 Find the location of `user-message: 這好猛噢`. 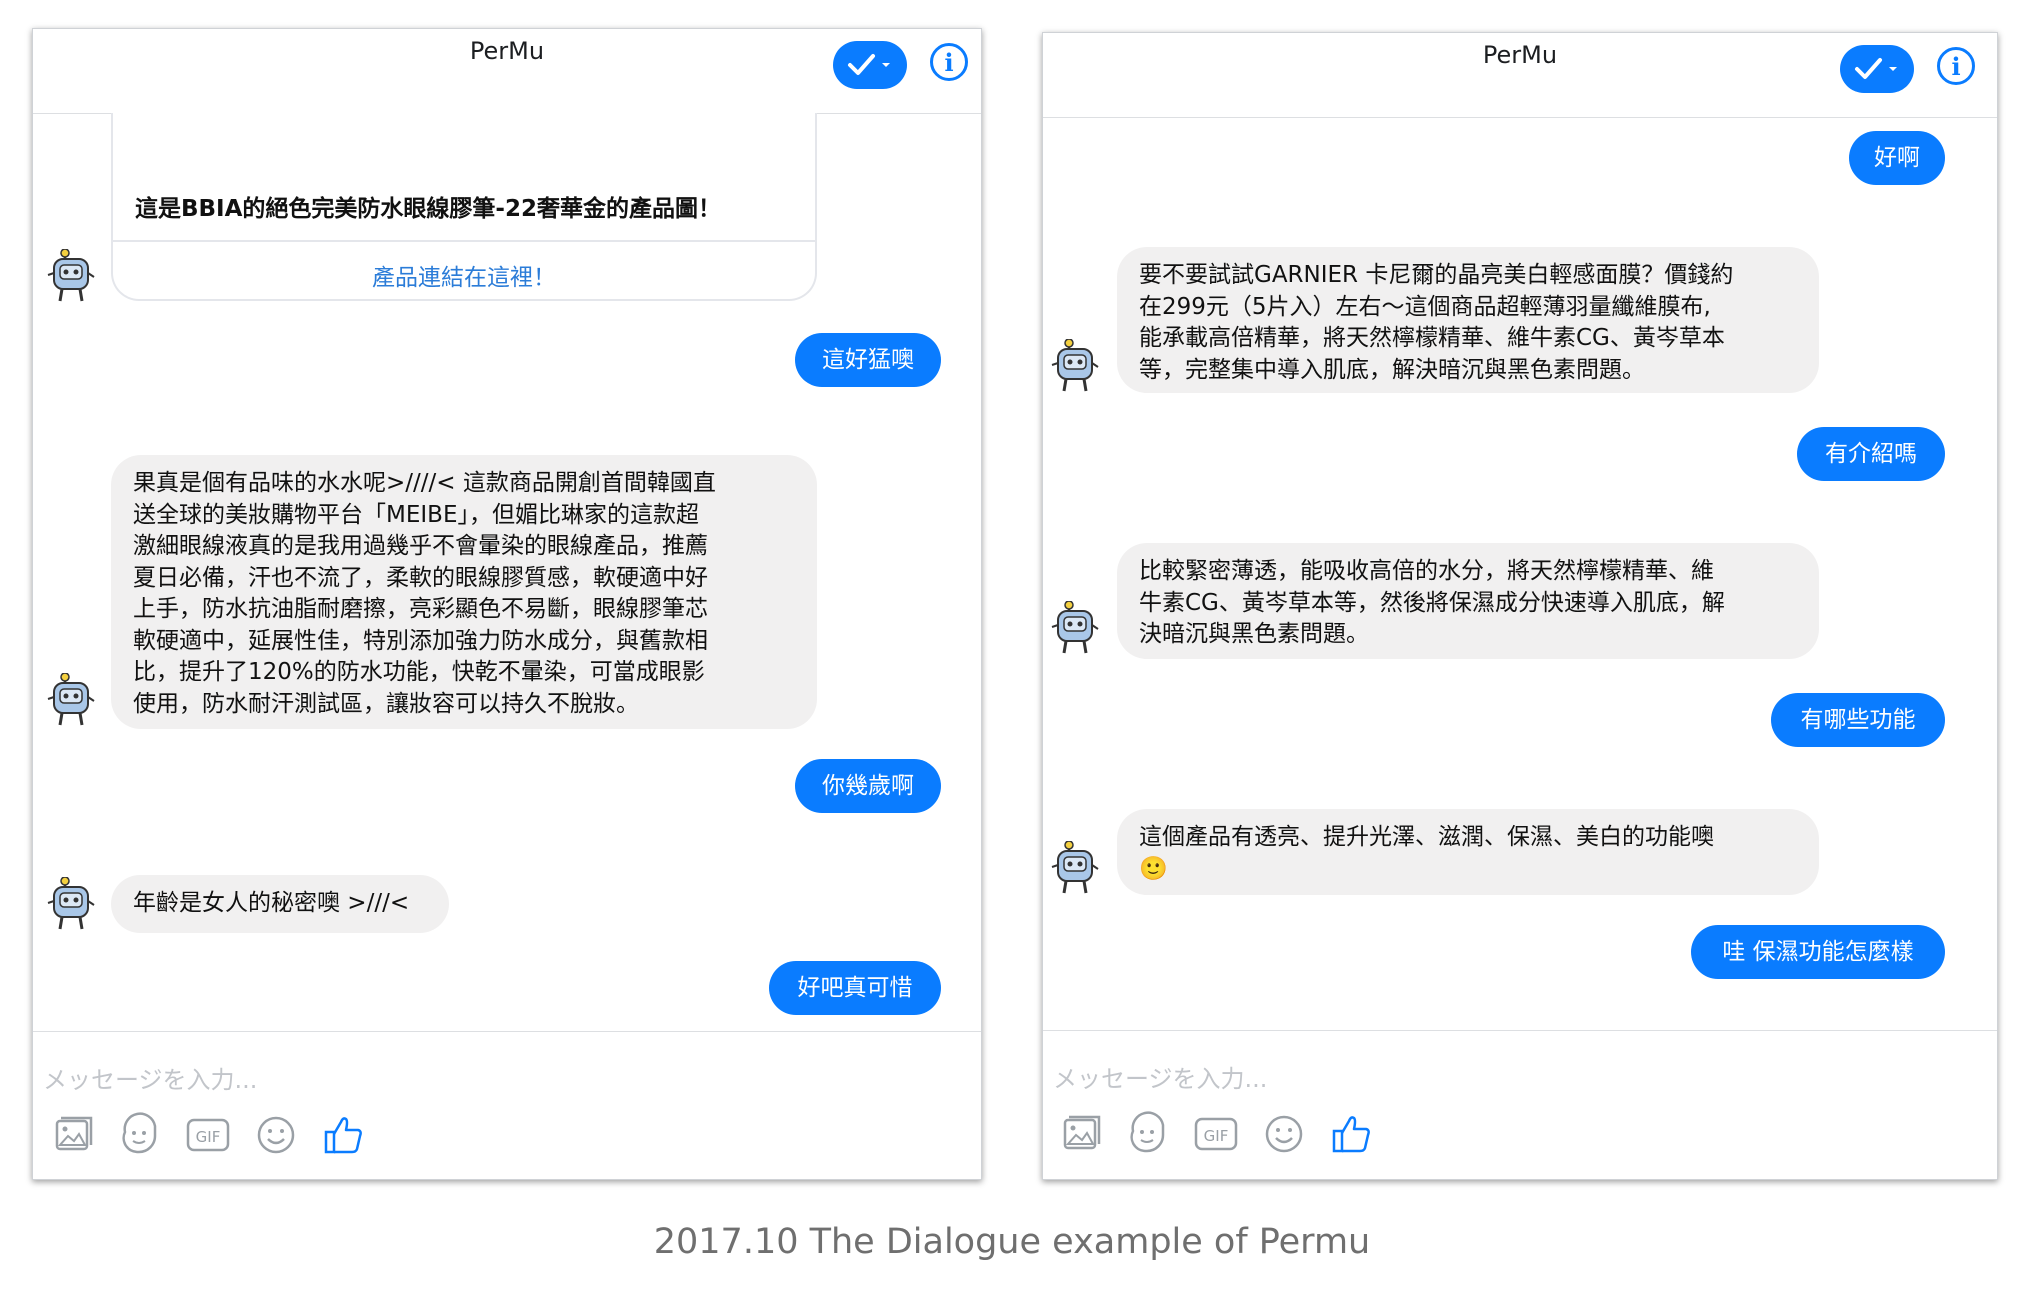

user-message: 這好猛噢 is located at coordinates (868, 360).